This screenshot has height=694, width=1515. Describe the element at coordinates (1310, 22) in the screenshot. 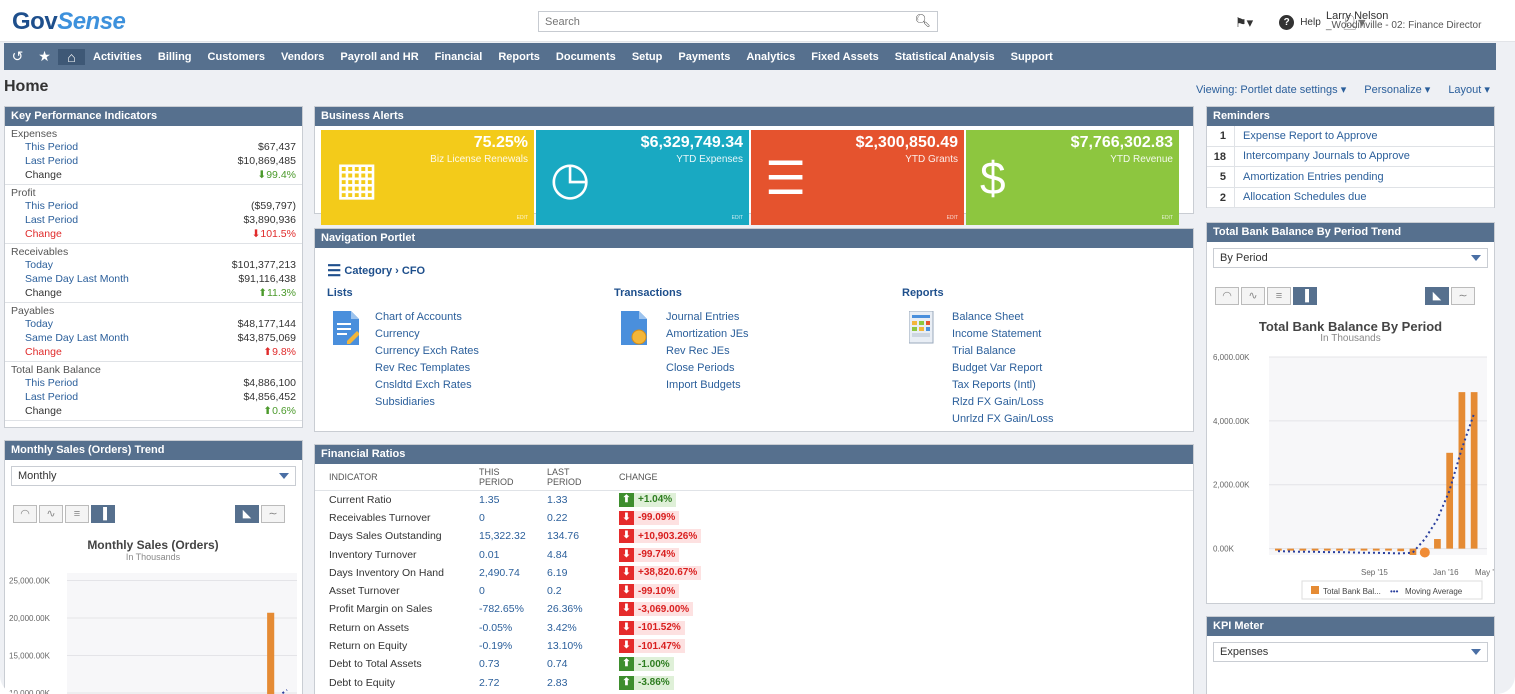

I see `help-link: Help` at that location.